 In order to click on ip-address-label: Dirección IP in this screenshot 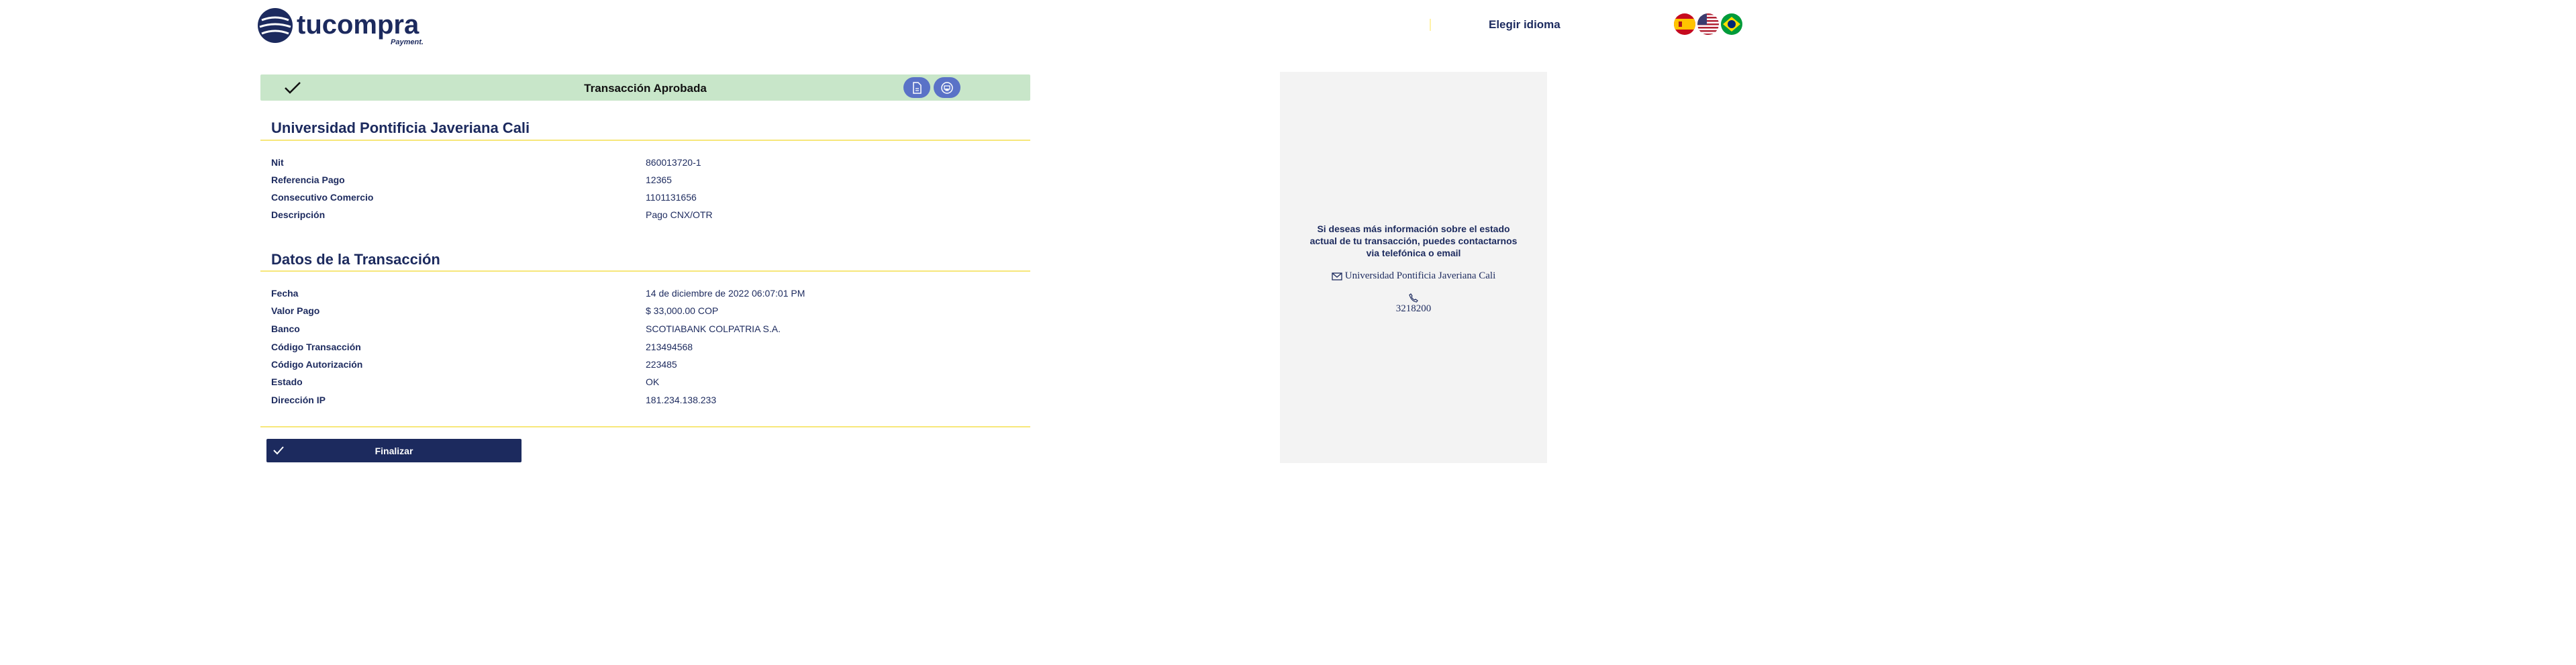, I will do `click(298, 400)`.